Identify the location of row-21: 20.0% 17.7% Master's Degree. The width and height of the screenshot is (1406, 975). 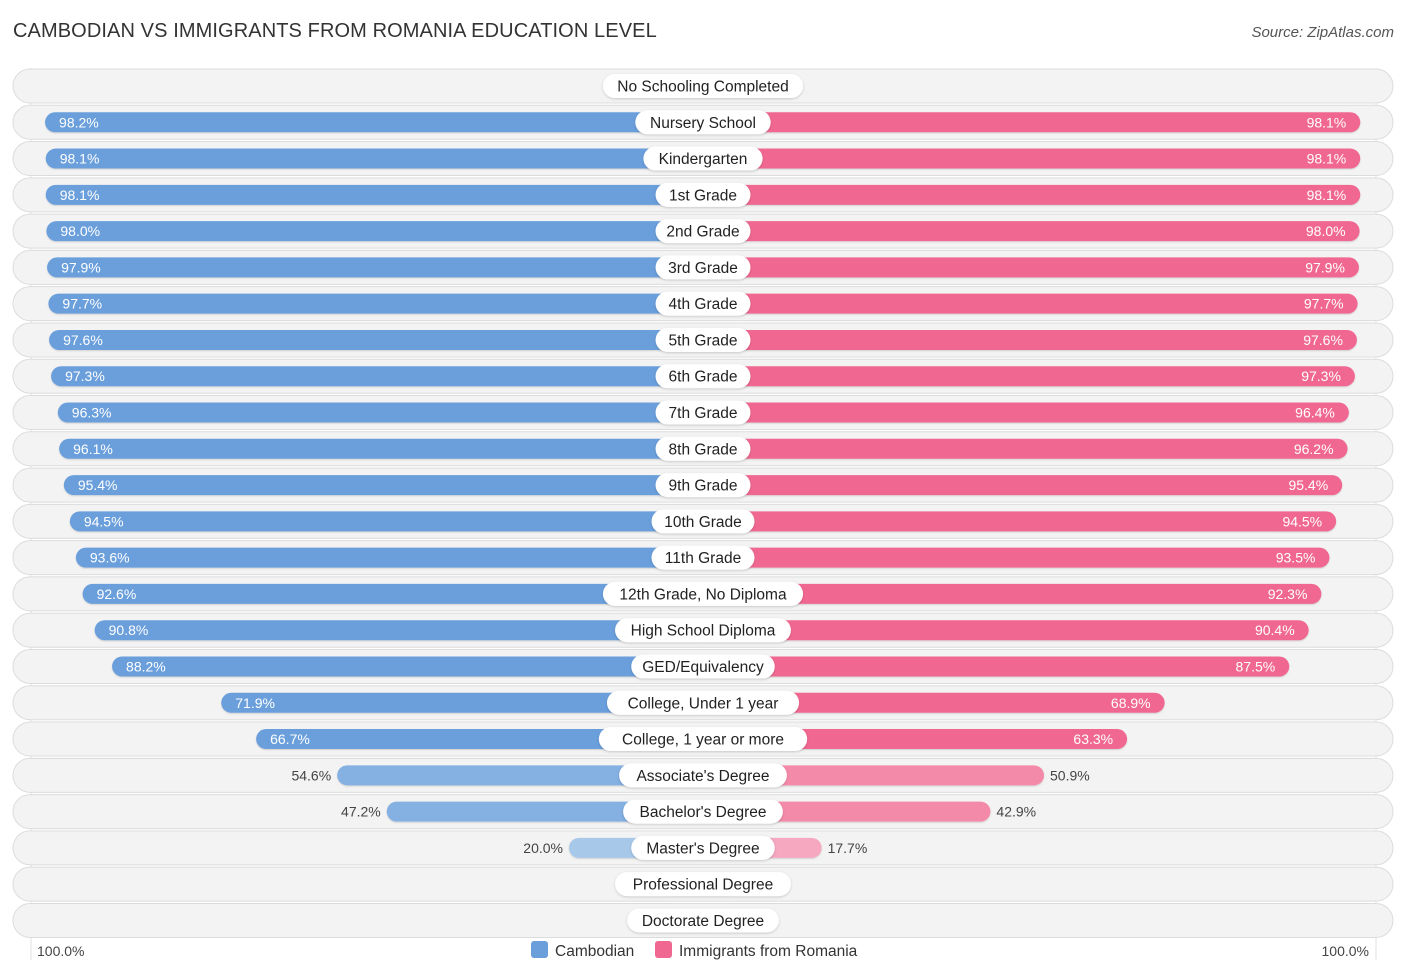
(703, 848).